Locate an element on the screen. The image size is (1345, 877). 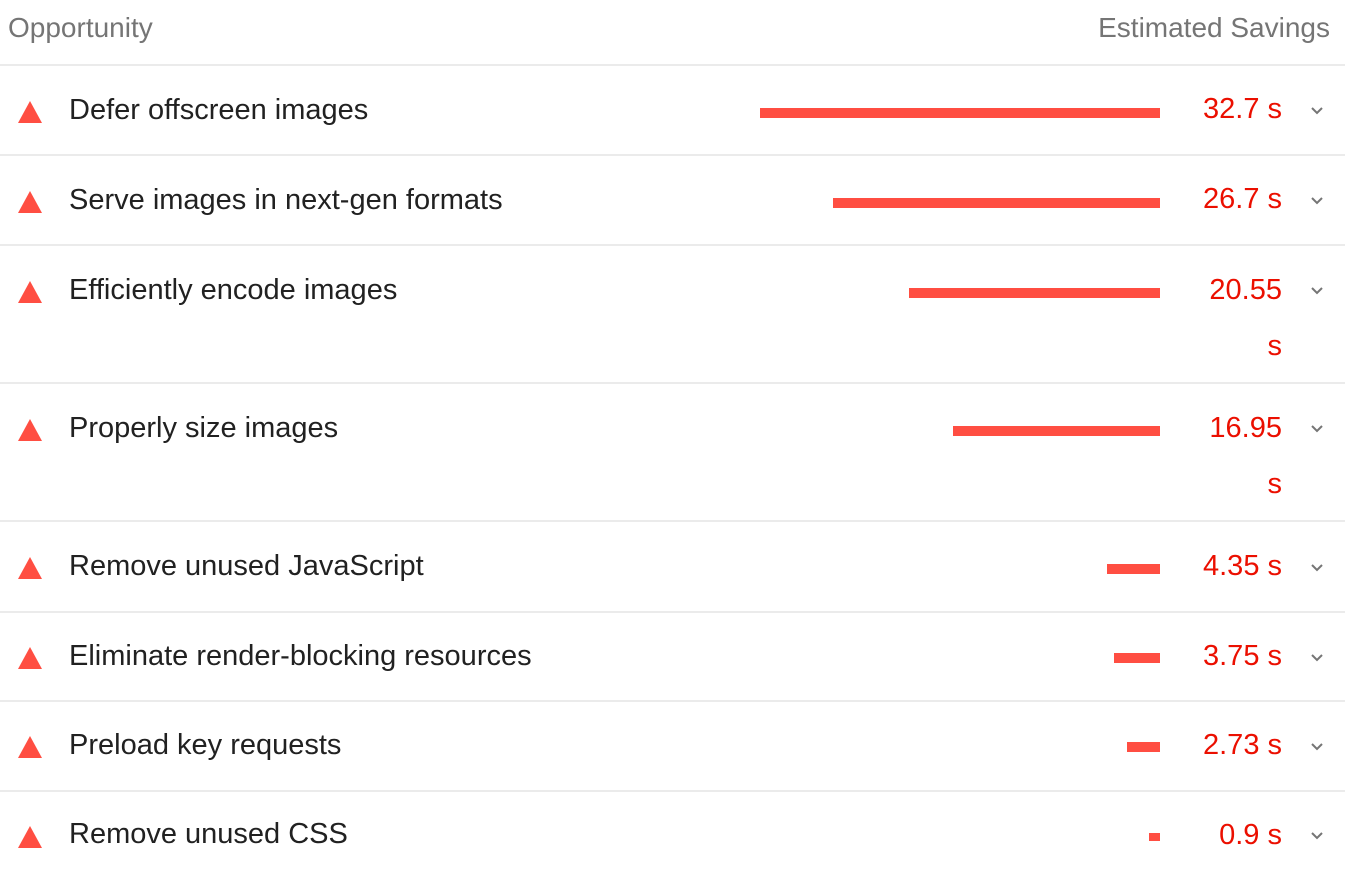
savings-value: 2.73 s is located at coordinates (1242, 745).